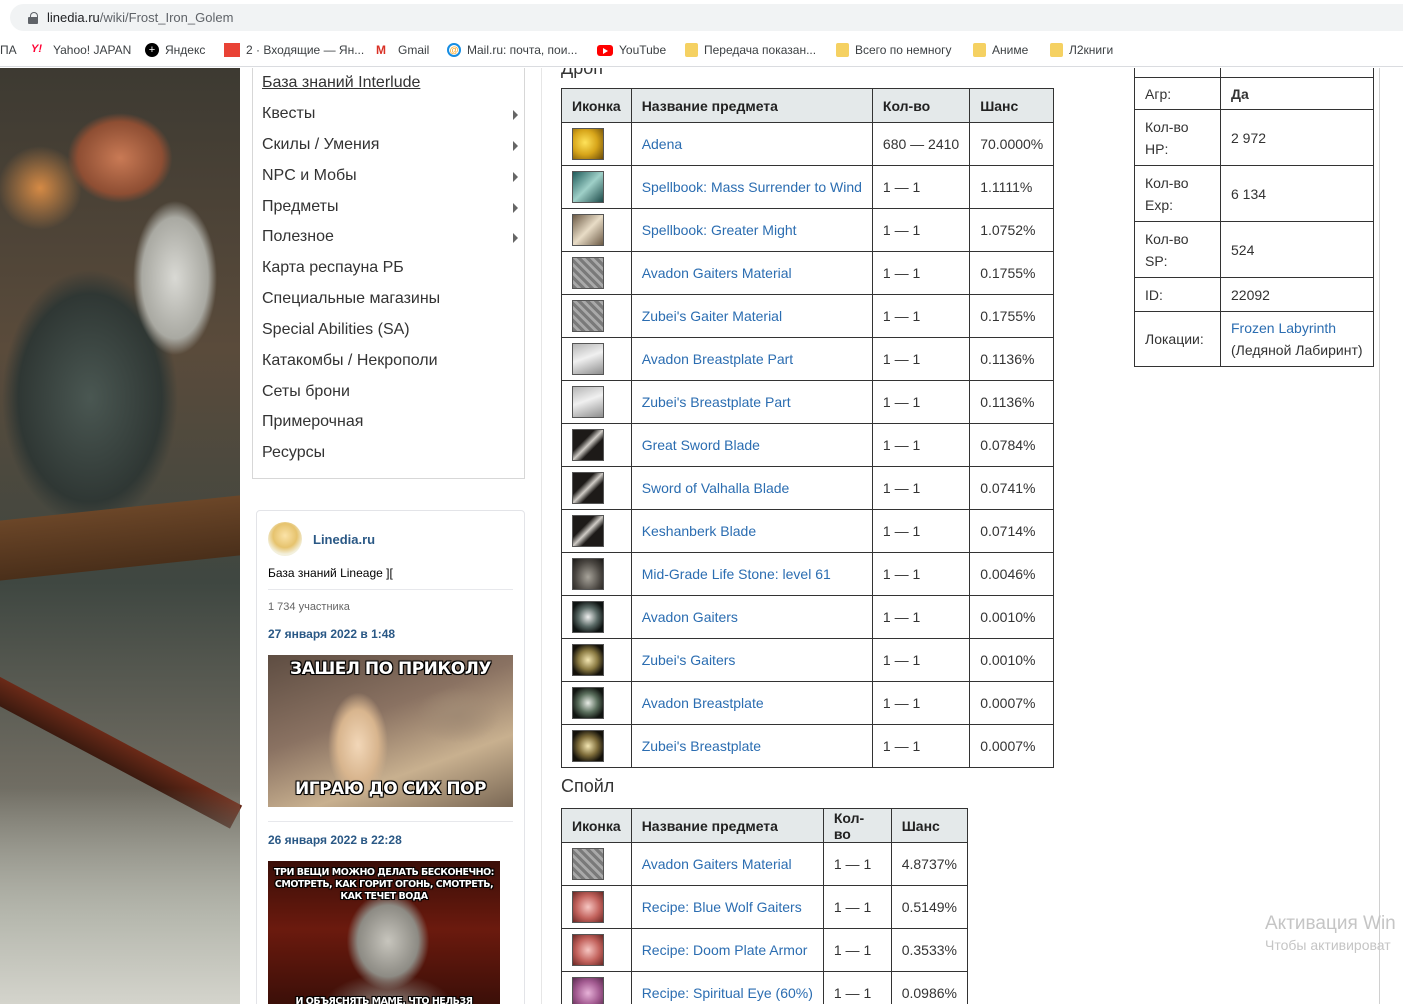  Describe the element at coordinates (391, 271) in the screenshot. I see `menu-item-rb-map: Карта респауна РБ` at that location.